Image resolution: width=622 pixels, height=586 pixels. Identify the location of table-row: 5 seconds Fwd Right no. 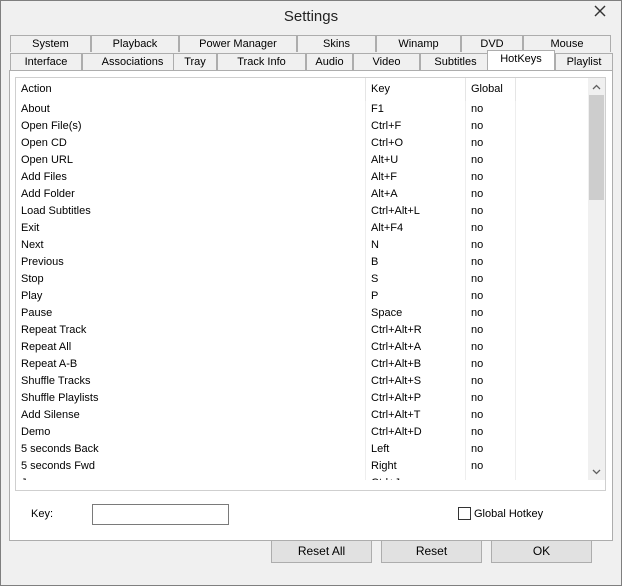
(303, 466).